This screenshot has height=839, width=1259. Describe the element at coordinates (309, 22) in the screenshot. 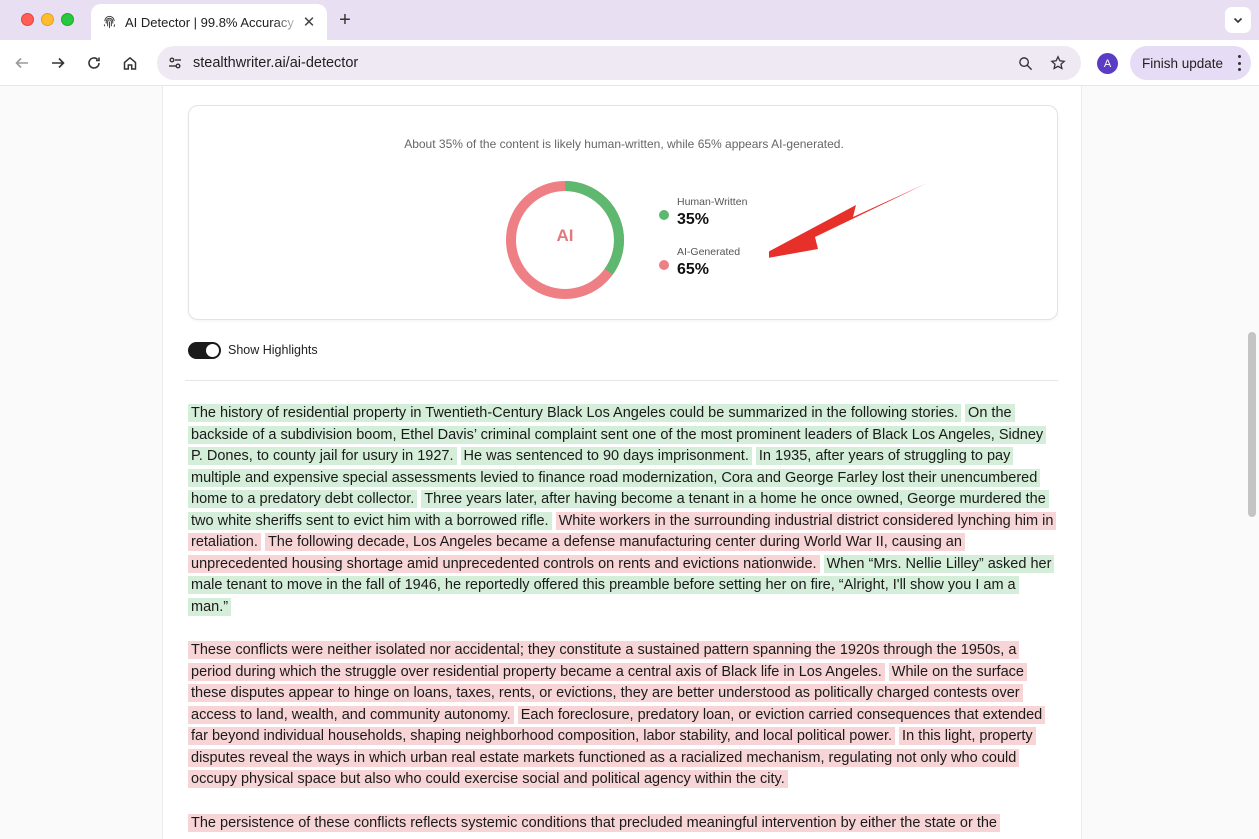

I see `close-tab-icon: ✕` at that location.